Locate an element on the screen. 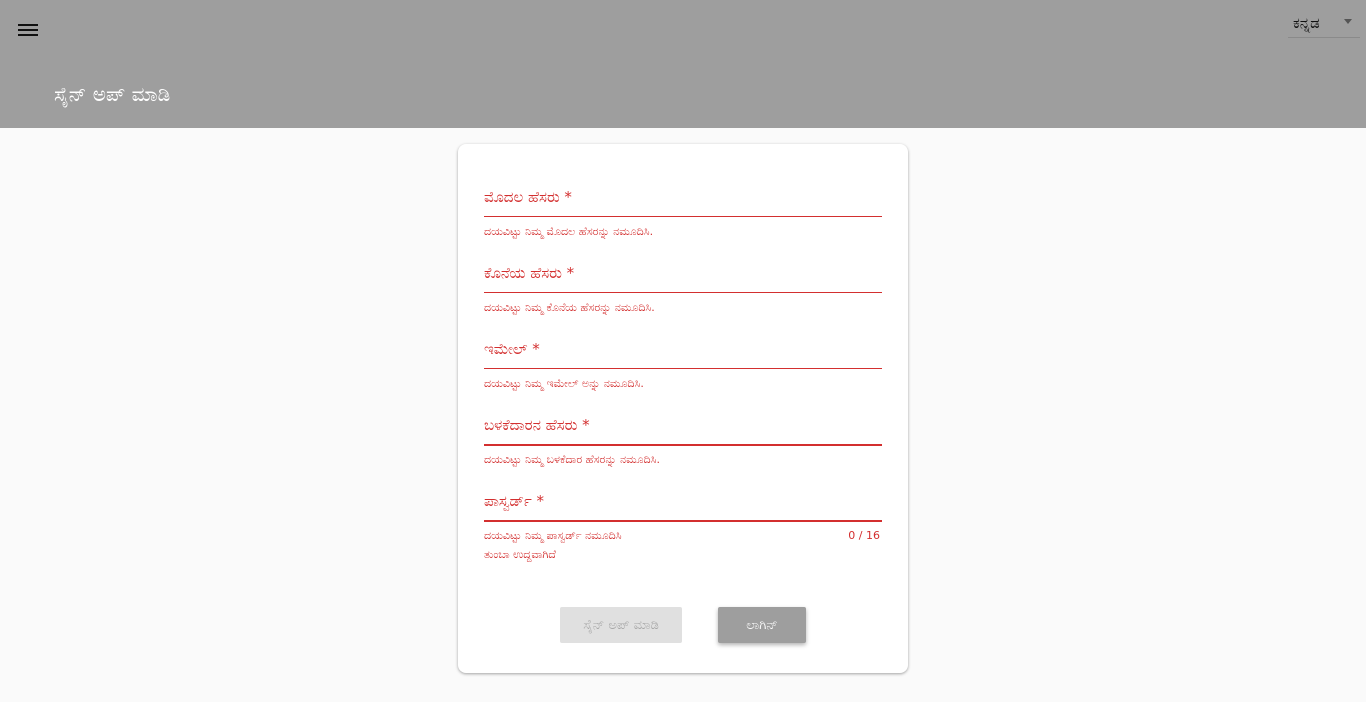 This screenshot has height=702, width=1366. email-underline is located at coordinates (683, 368).